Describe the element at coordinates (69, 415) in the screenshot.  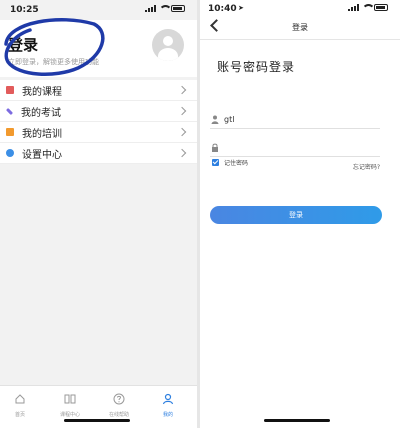
I see `tab-label: 课程中心` at that location.